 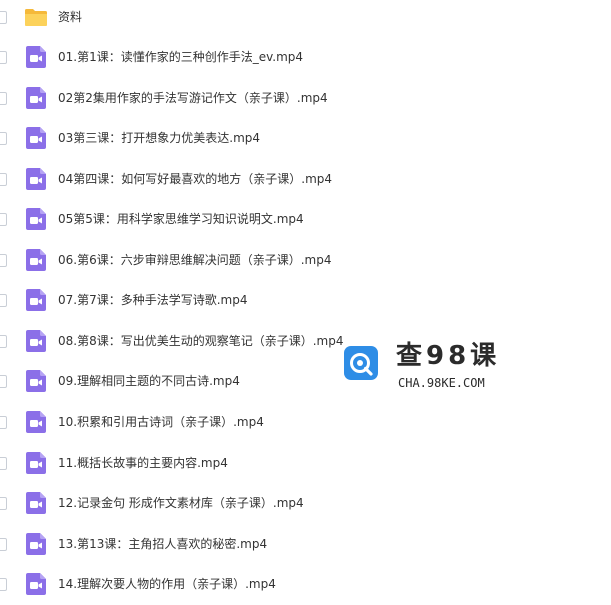 What do you see at coordinates (305, 19) in the screenshot?
I see `list-item-folder: 资料` at bounding box center [305, 19].